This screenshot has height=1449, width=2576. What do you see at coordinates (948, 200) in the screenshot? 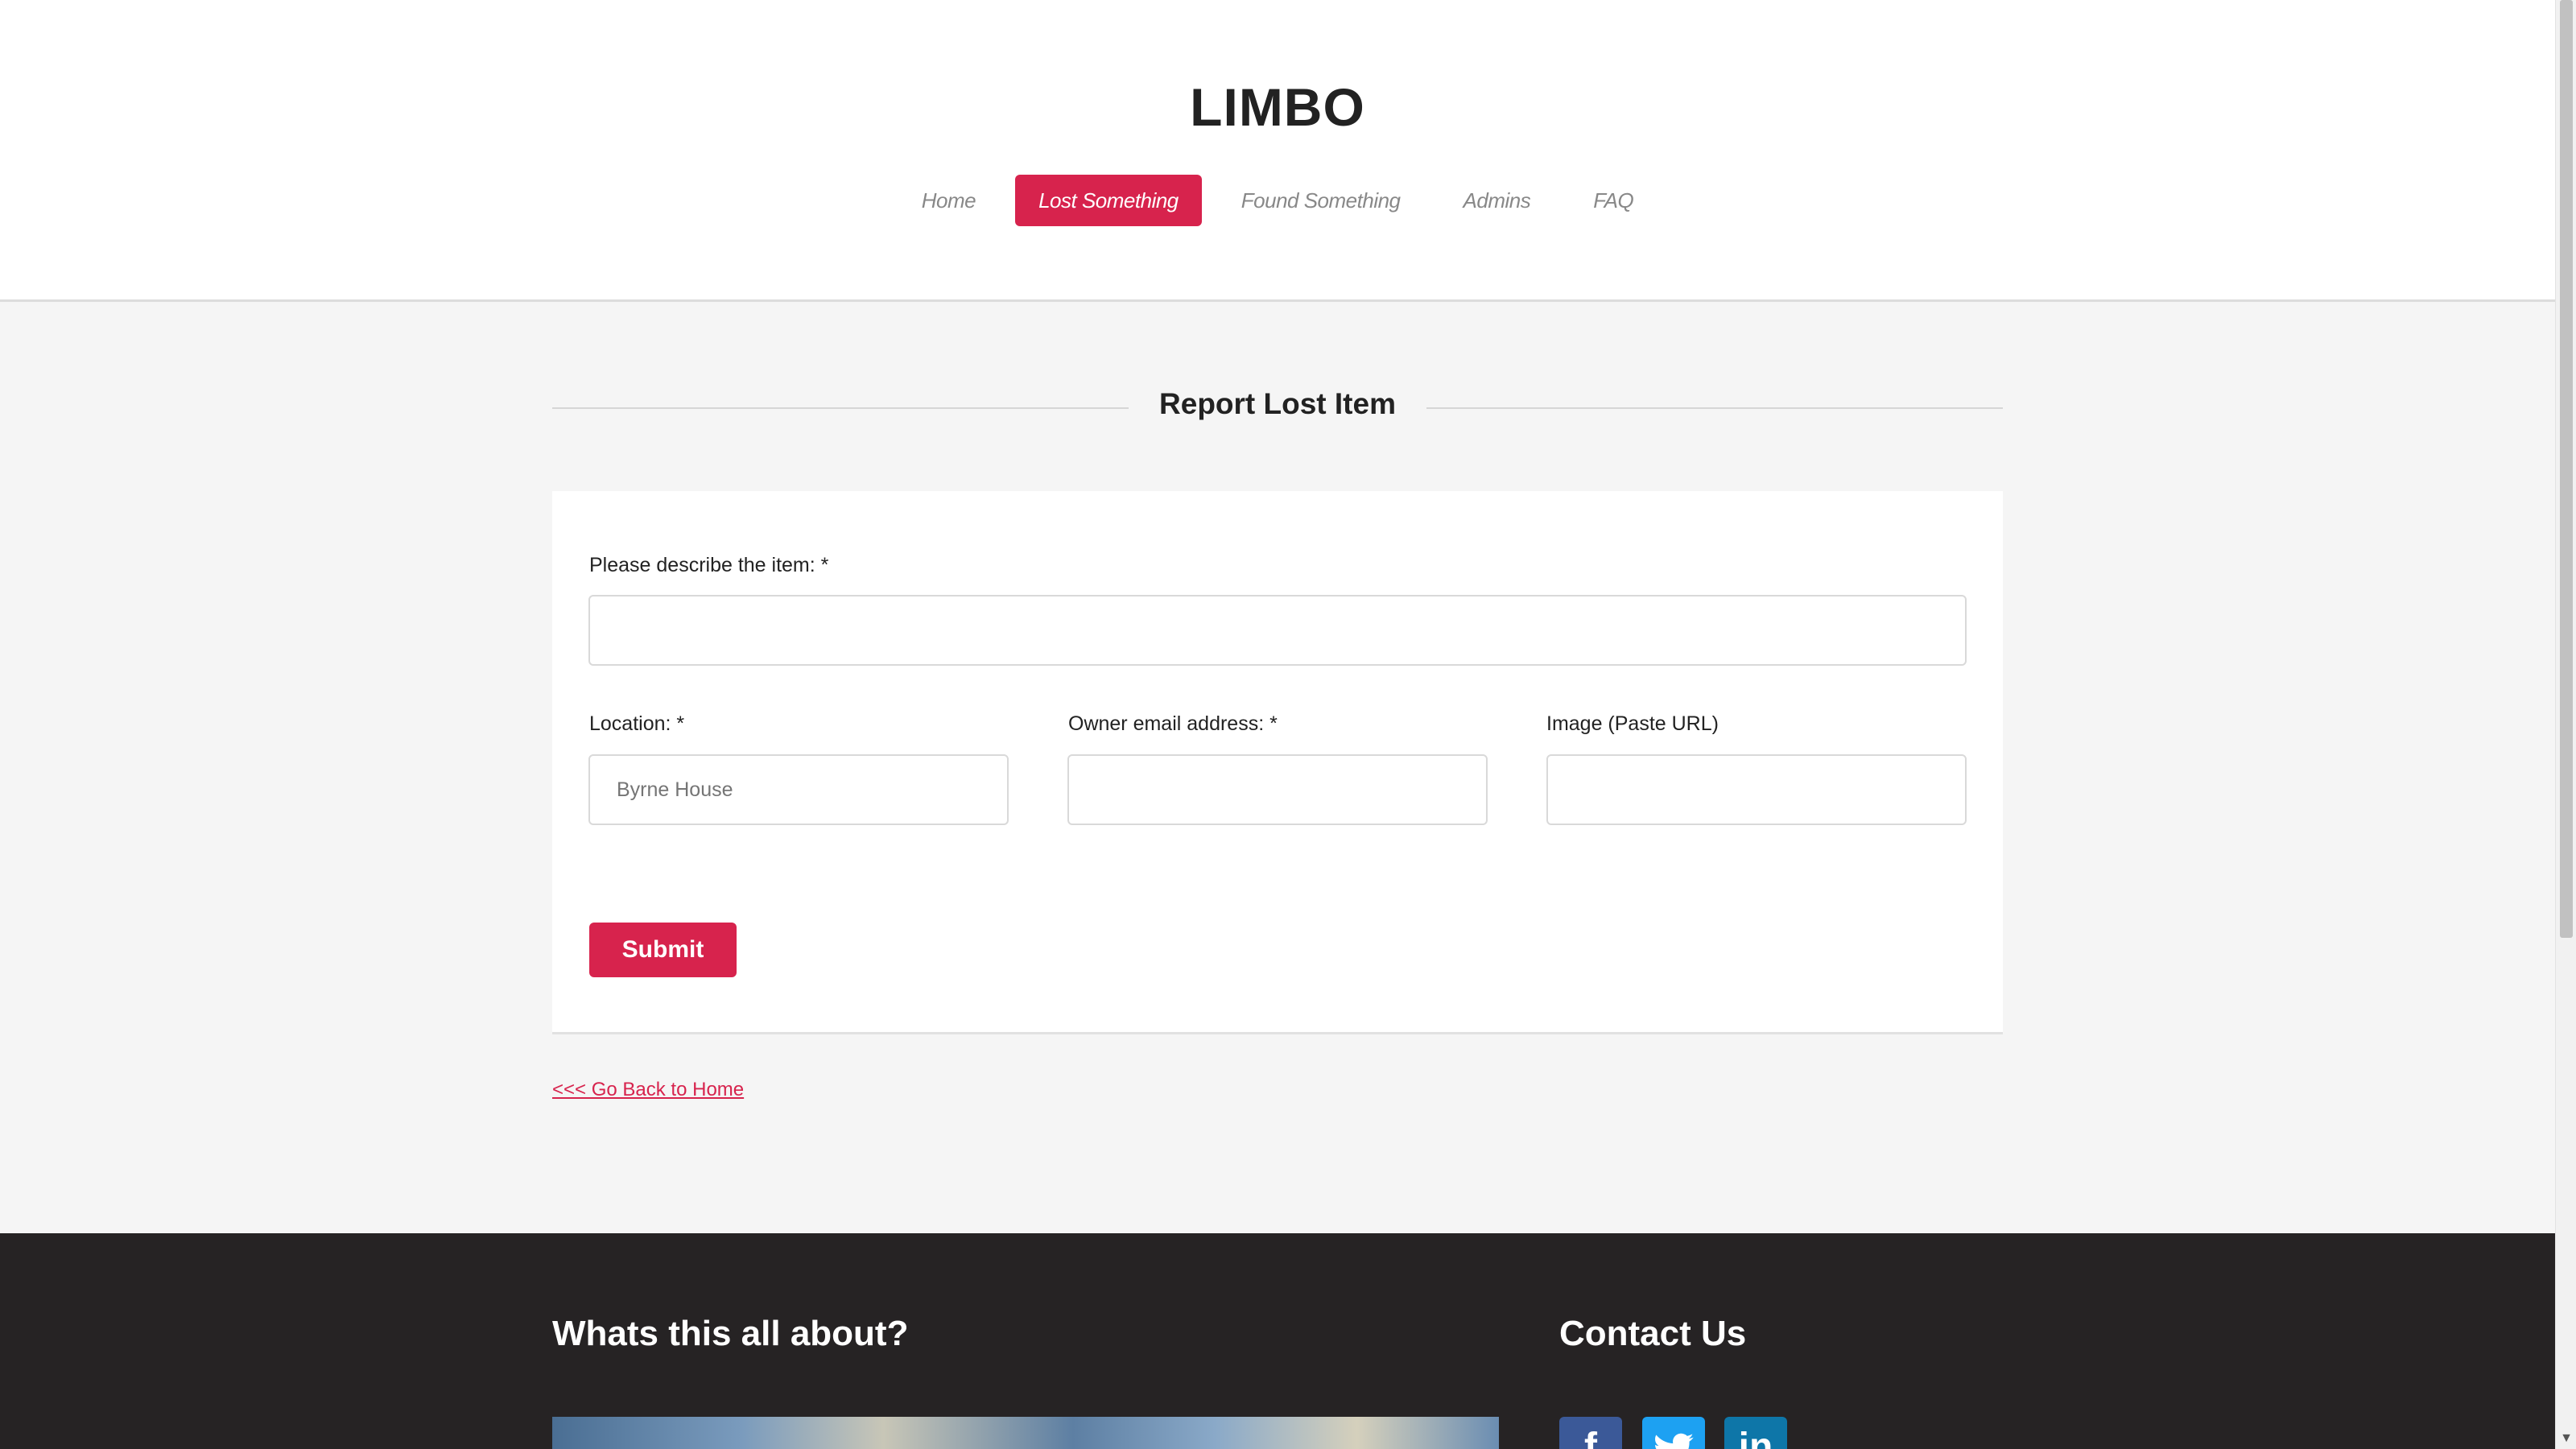
I see `nav-item-home: Home` at bounding box center [948, 200].